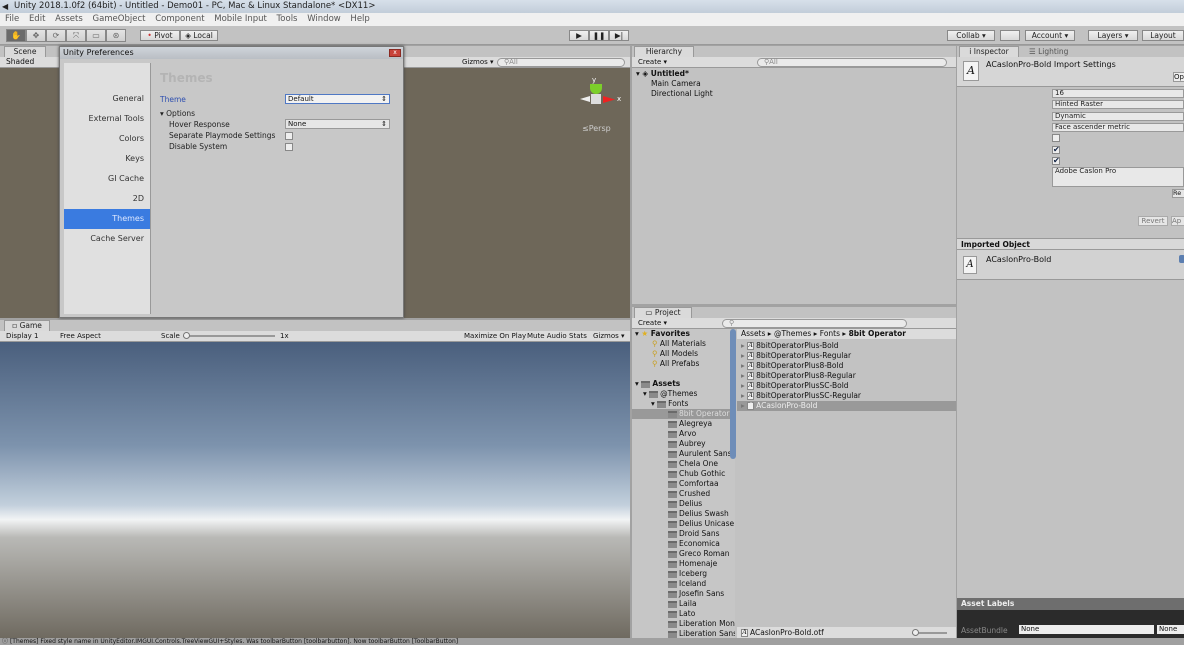  Describe the element at coordinates (683, 404) in the screenshot. I see `fonts-folder: ▾ Fonts` at that location.